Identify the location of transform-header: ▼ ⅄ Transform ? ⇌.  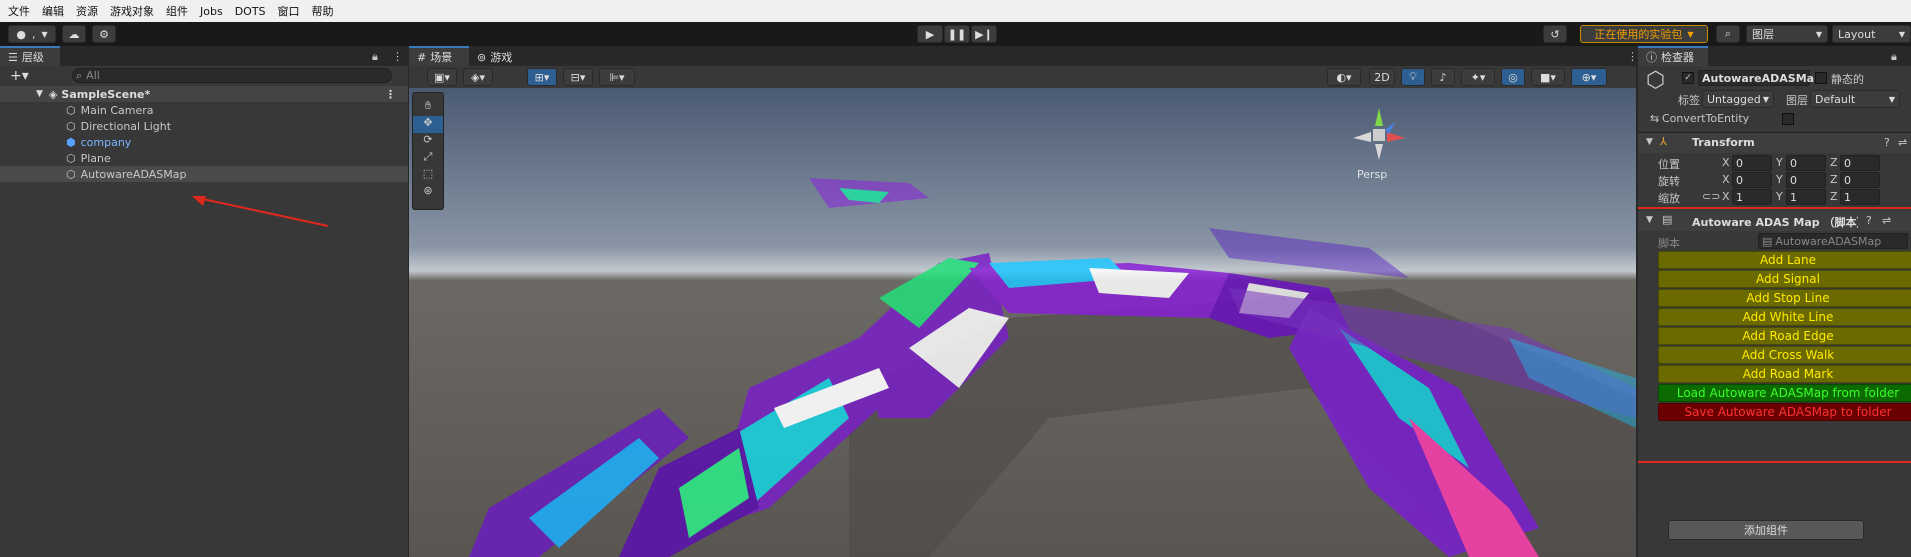
(1774, 143).